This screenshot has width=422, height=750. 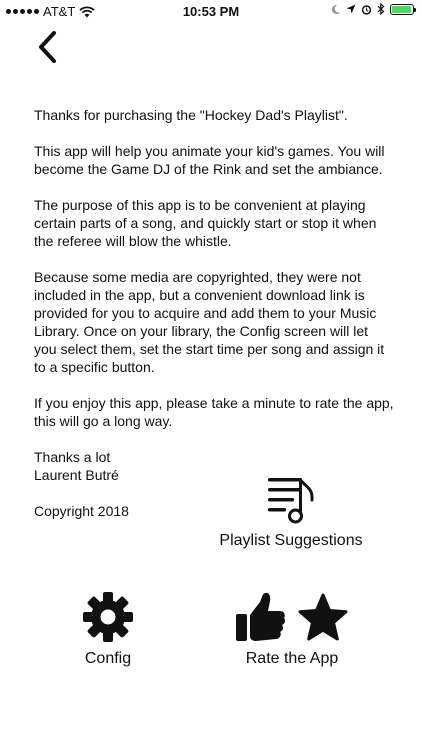 I want to click on config-button: Config, so click(x=108, y=629).